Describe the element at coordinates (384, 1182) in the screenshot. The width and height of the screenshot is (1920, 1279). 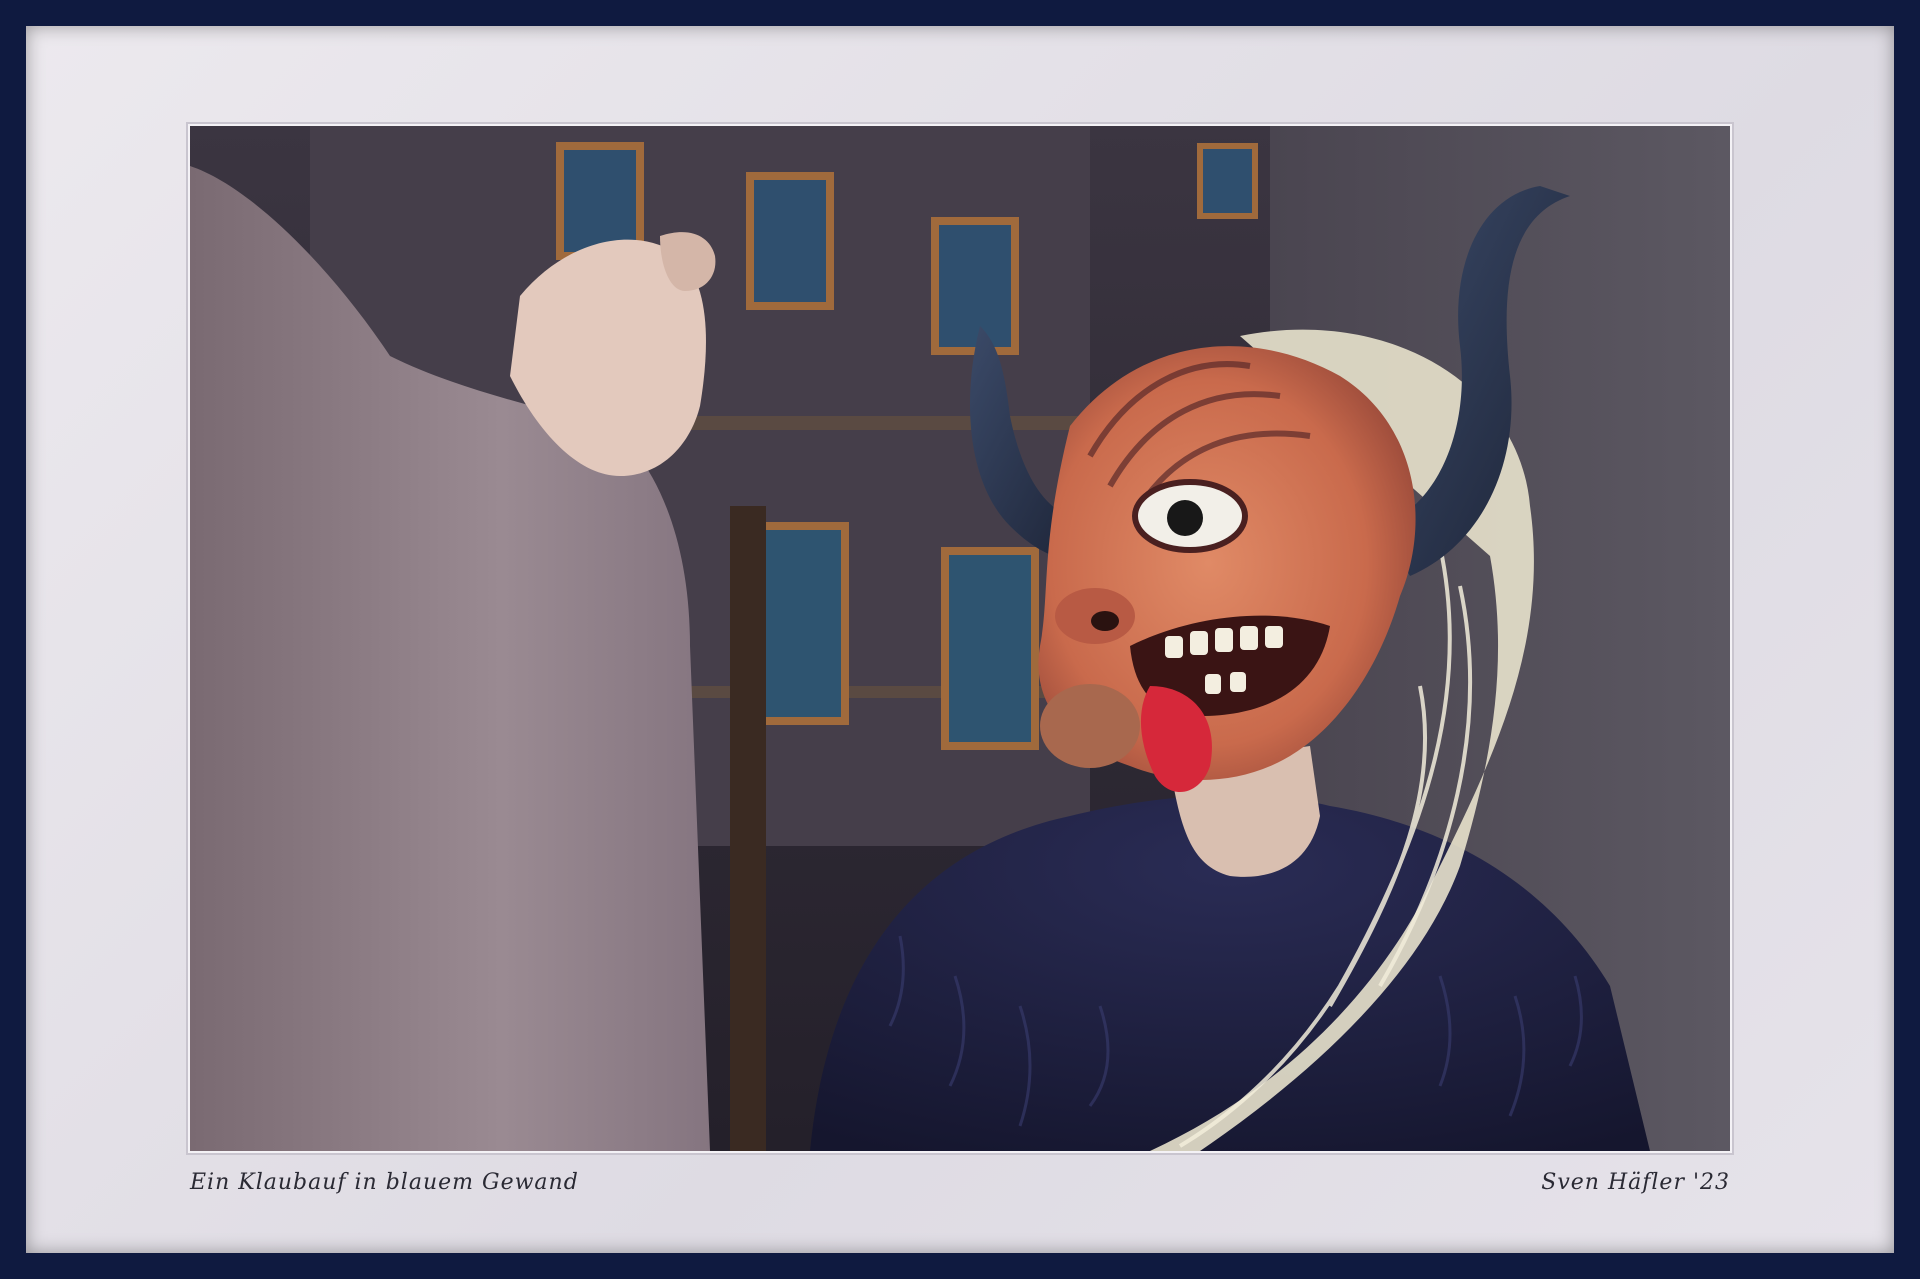
I see `photo-title: Ein Klaubauf in blauem Gewand` at that location.